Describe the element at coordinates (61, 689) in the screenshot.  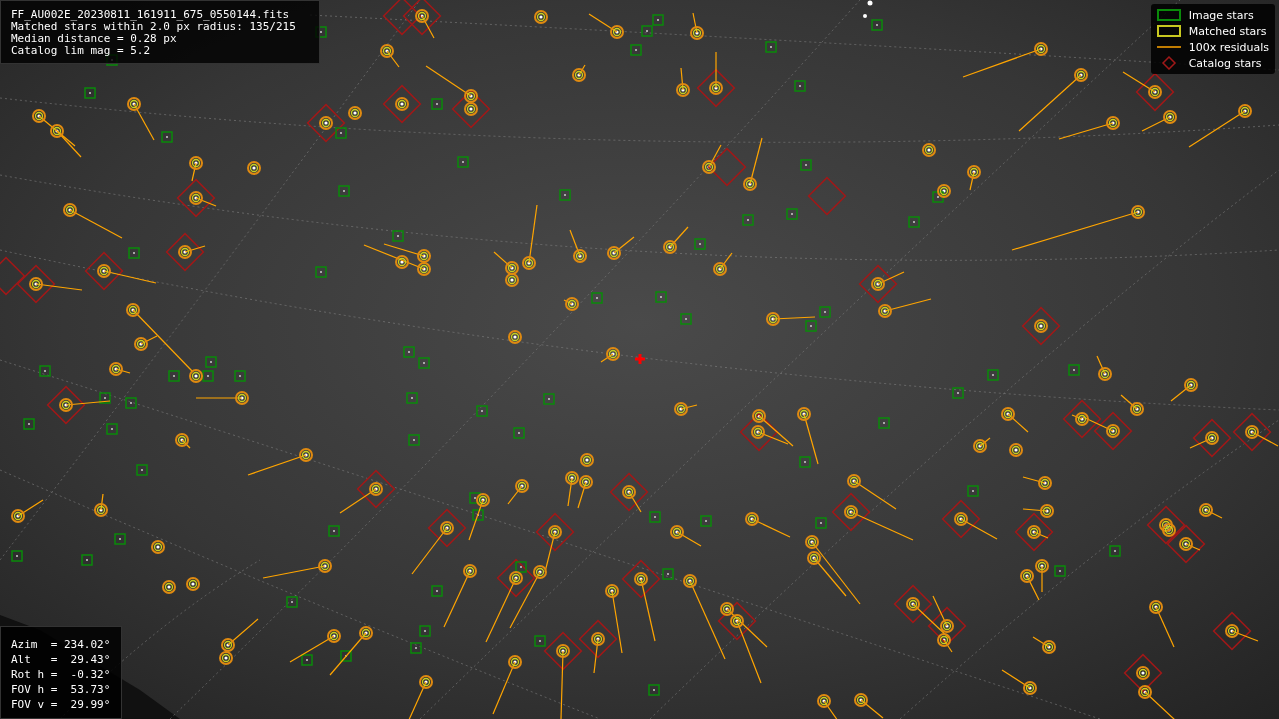
I see `pointing-text: FOV h = 53.73°` at that location.